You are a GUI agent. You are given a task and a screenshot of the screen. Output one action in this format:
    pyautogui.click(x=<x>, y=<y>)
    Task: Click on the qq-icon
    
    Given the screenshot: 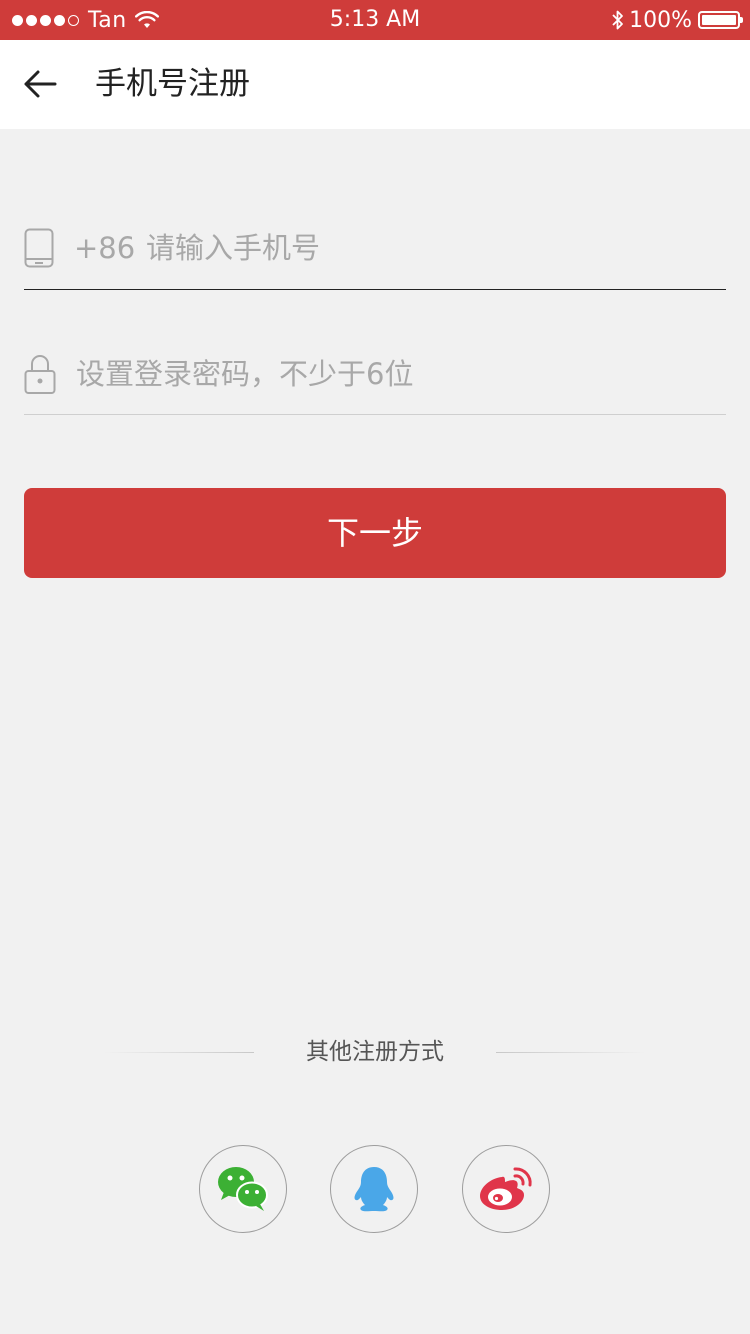 What is the action you would take?
    pyautogui.click(x=374, y=1189)
    